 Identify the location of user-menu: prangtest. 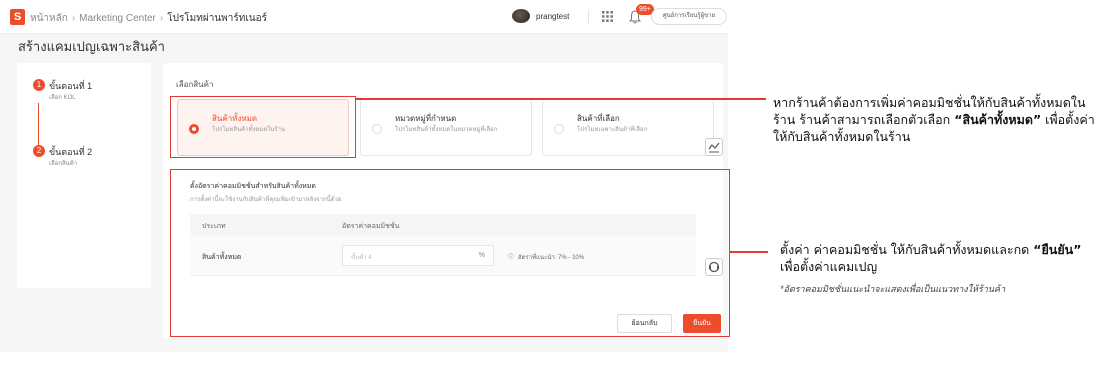
(540, 16).